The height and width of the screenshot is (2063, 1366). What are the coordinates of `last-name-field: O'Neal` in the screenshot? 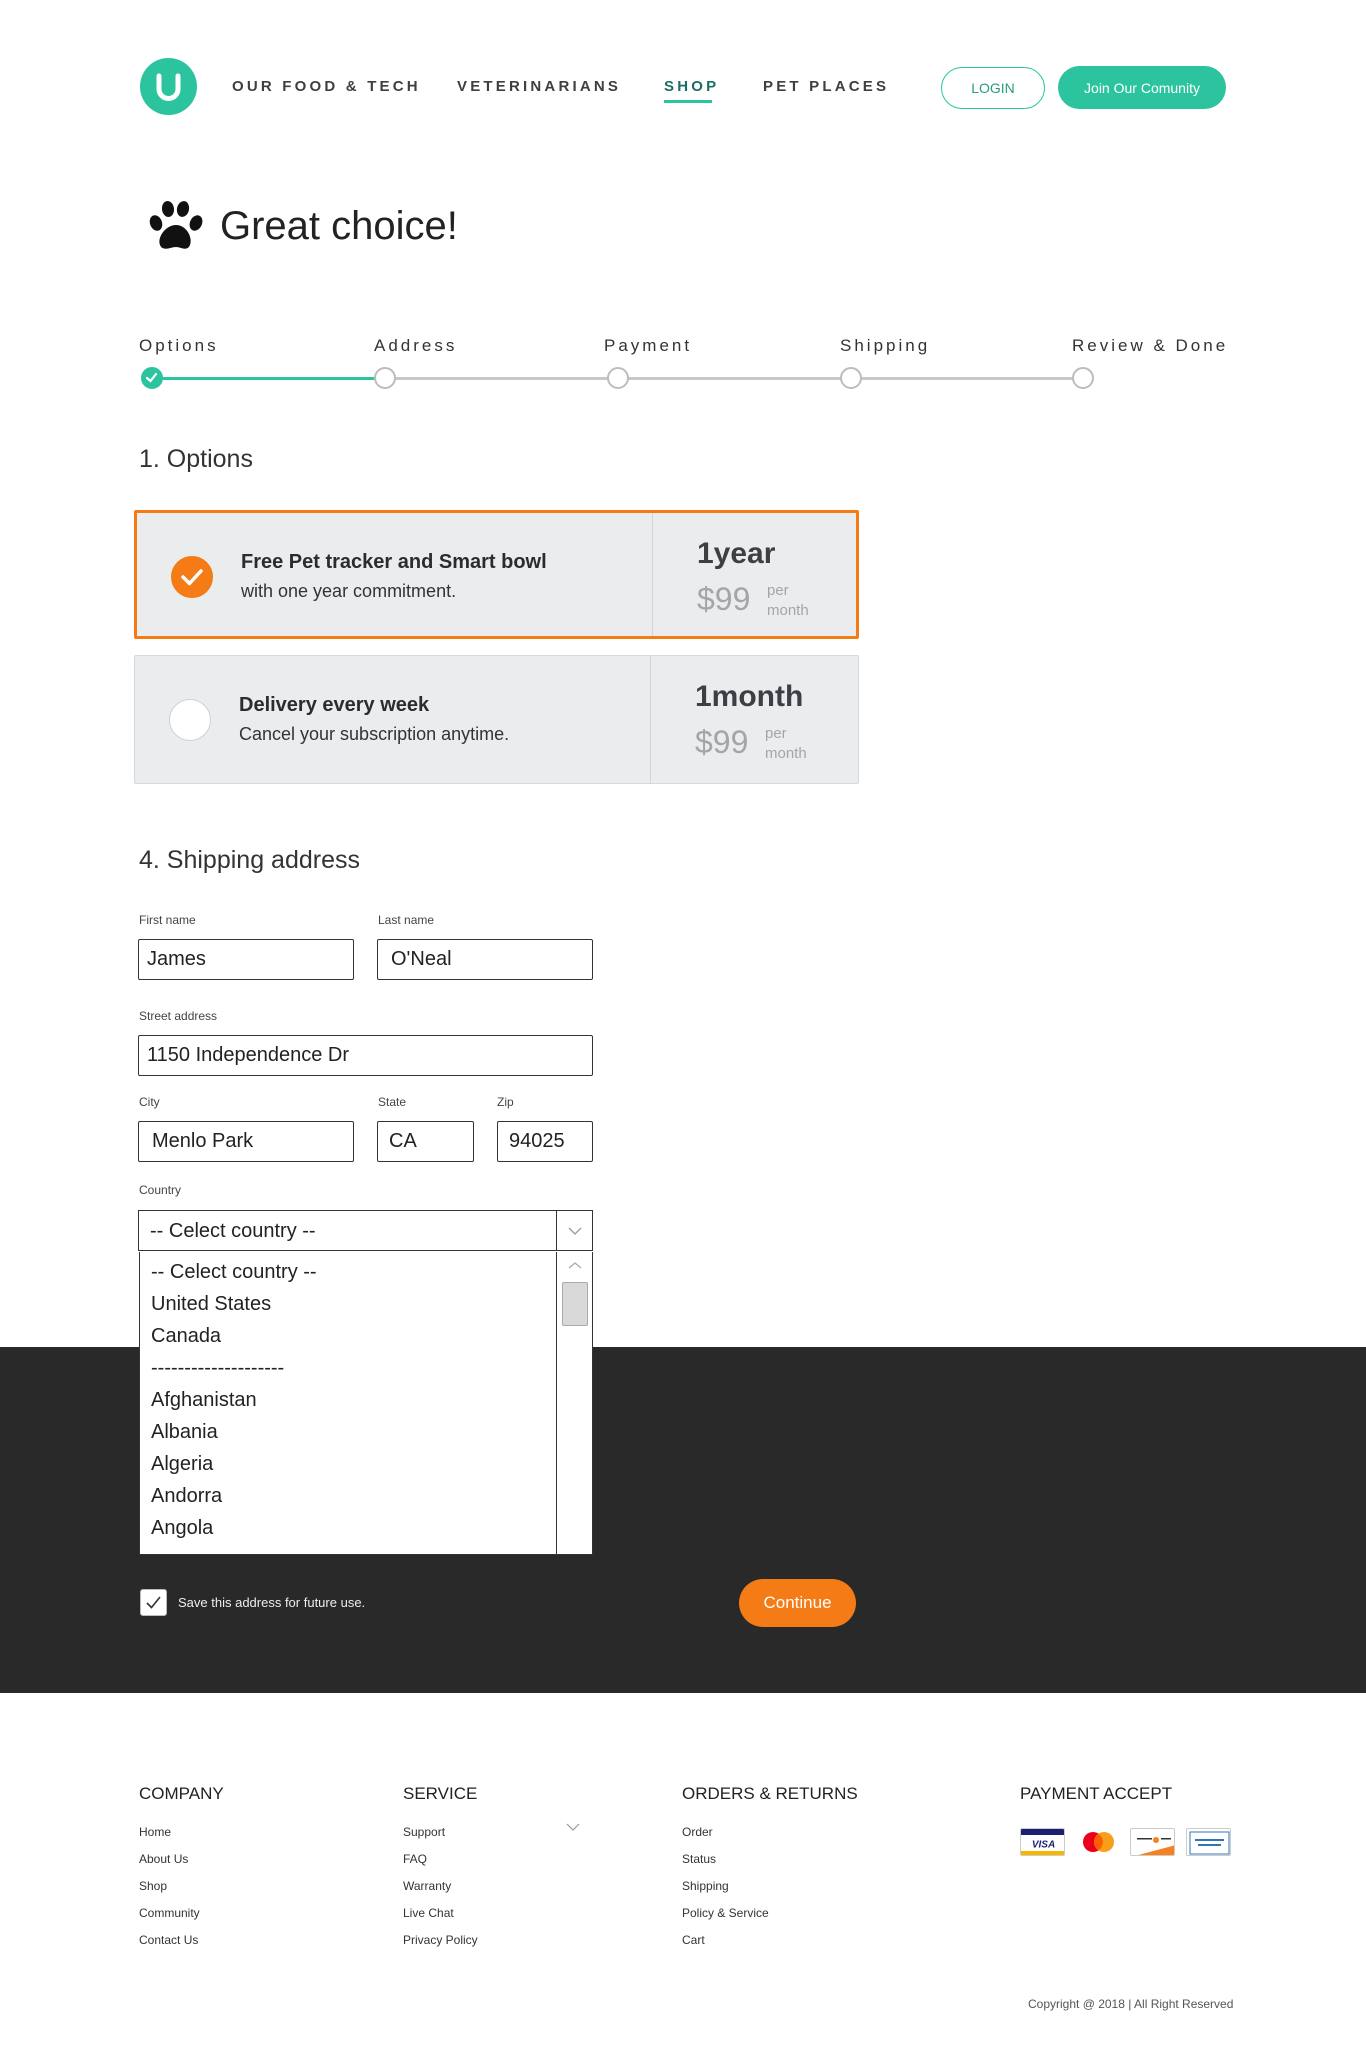 It's located at (485, 959).